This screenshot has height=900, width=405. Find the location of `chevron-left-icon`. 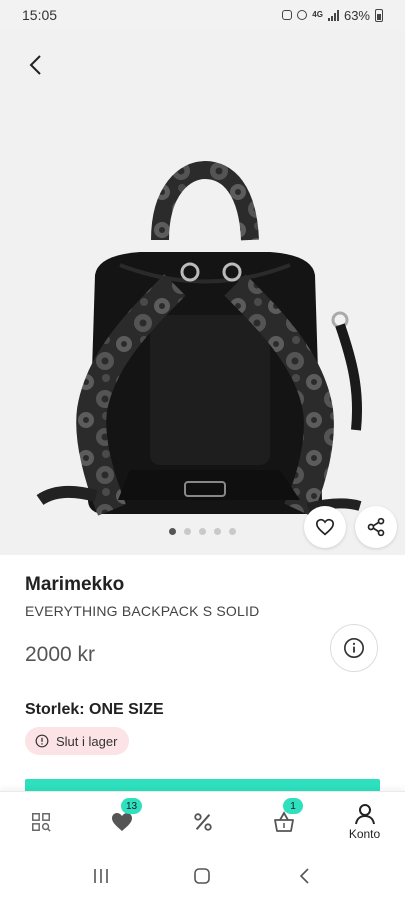

chevron-left-icon is located at coordinates (35, 65).